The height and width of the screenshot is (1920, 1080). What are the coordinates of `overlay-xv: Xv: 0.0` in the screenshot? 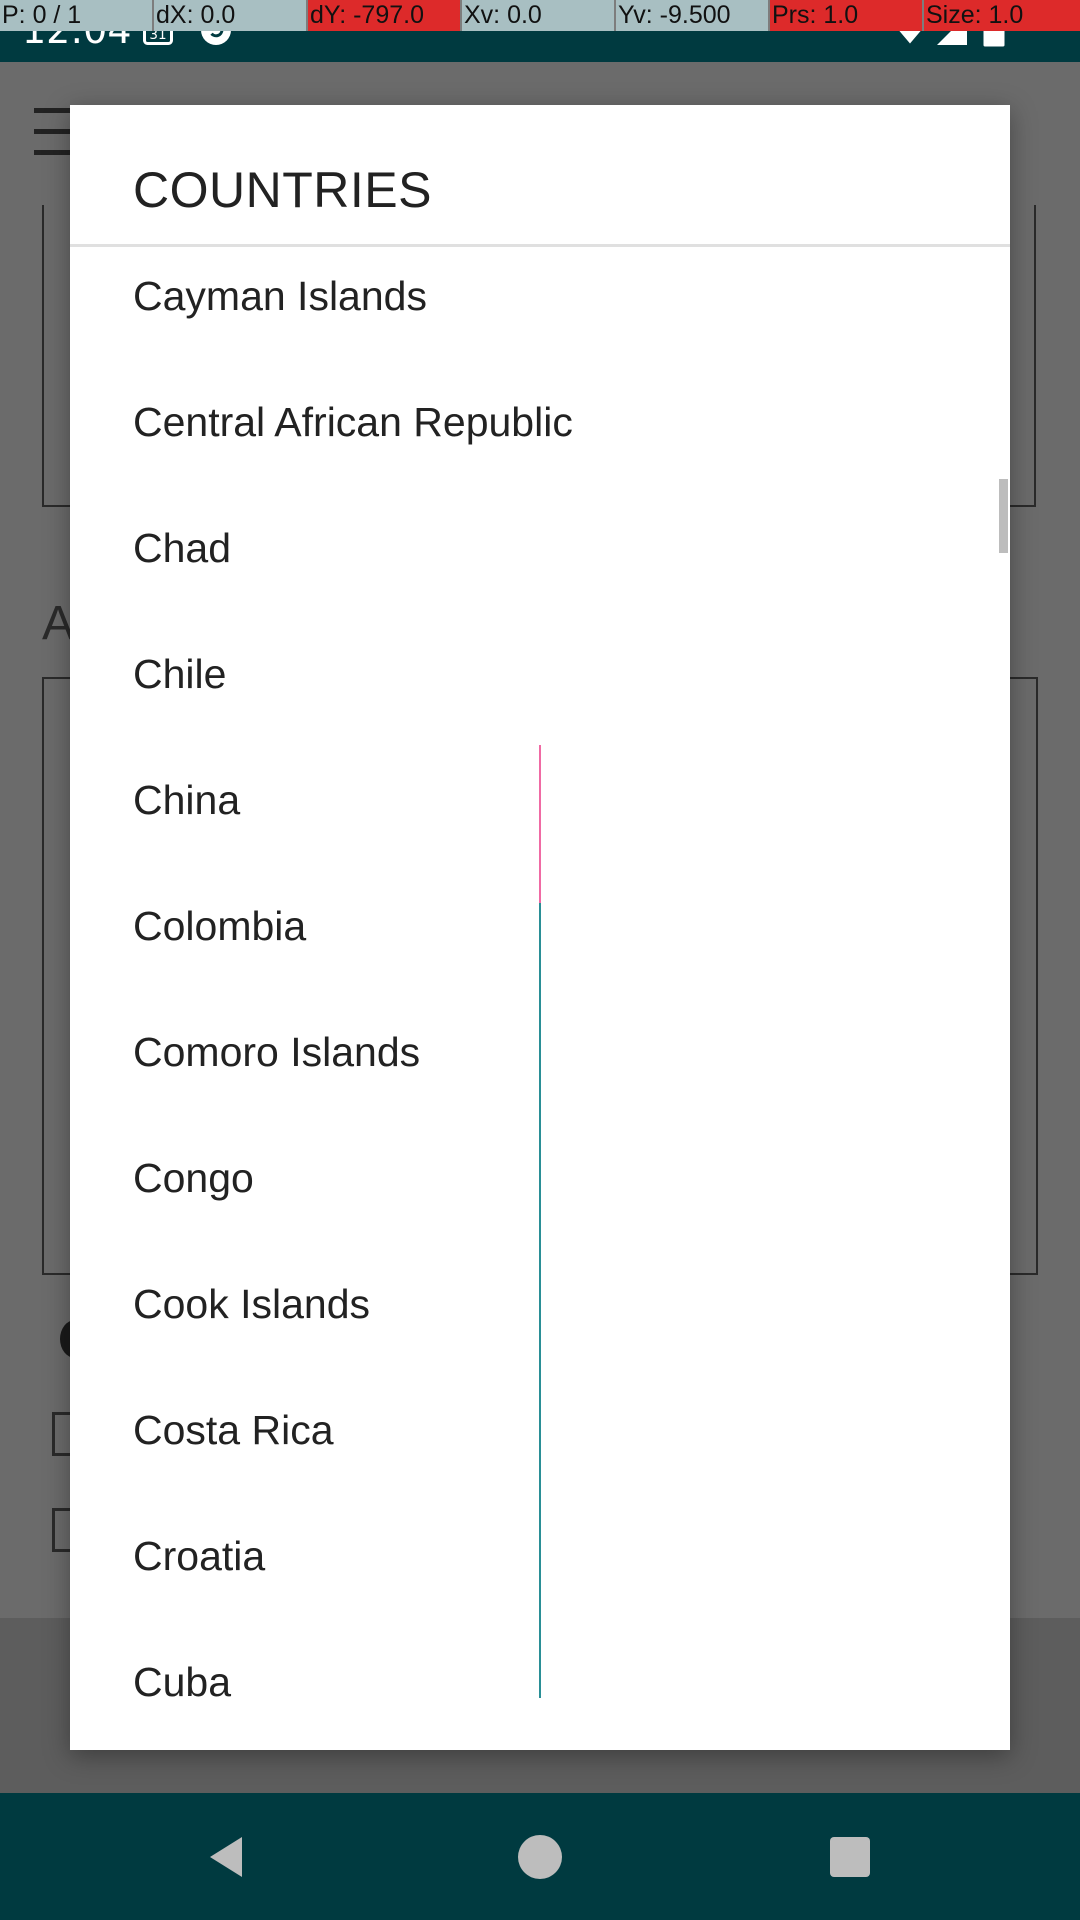 It's located at (539, 15).